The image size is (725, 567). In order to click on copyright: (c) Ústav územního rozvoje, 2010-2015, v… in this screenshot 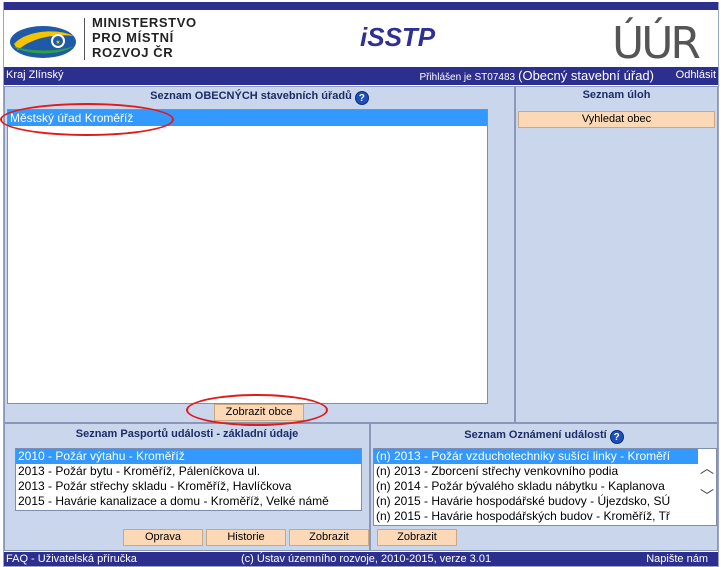, I will do `click(366, 559)`.